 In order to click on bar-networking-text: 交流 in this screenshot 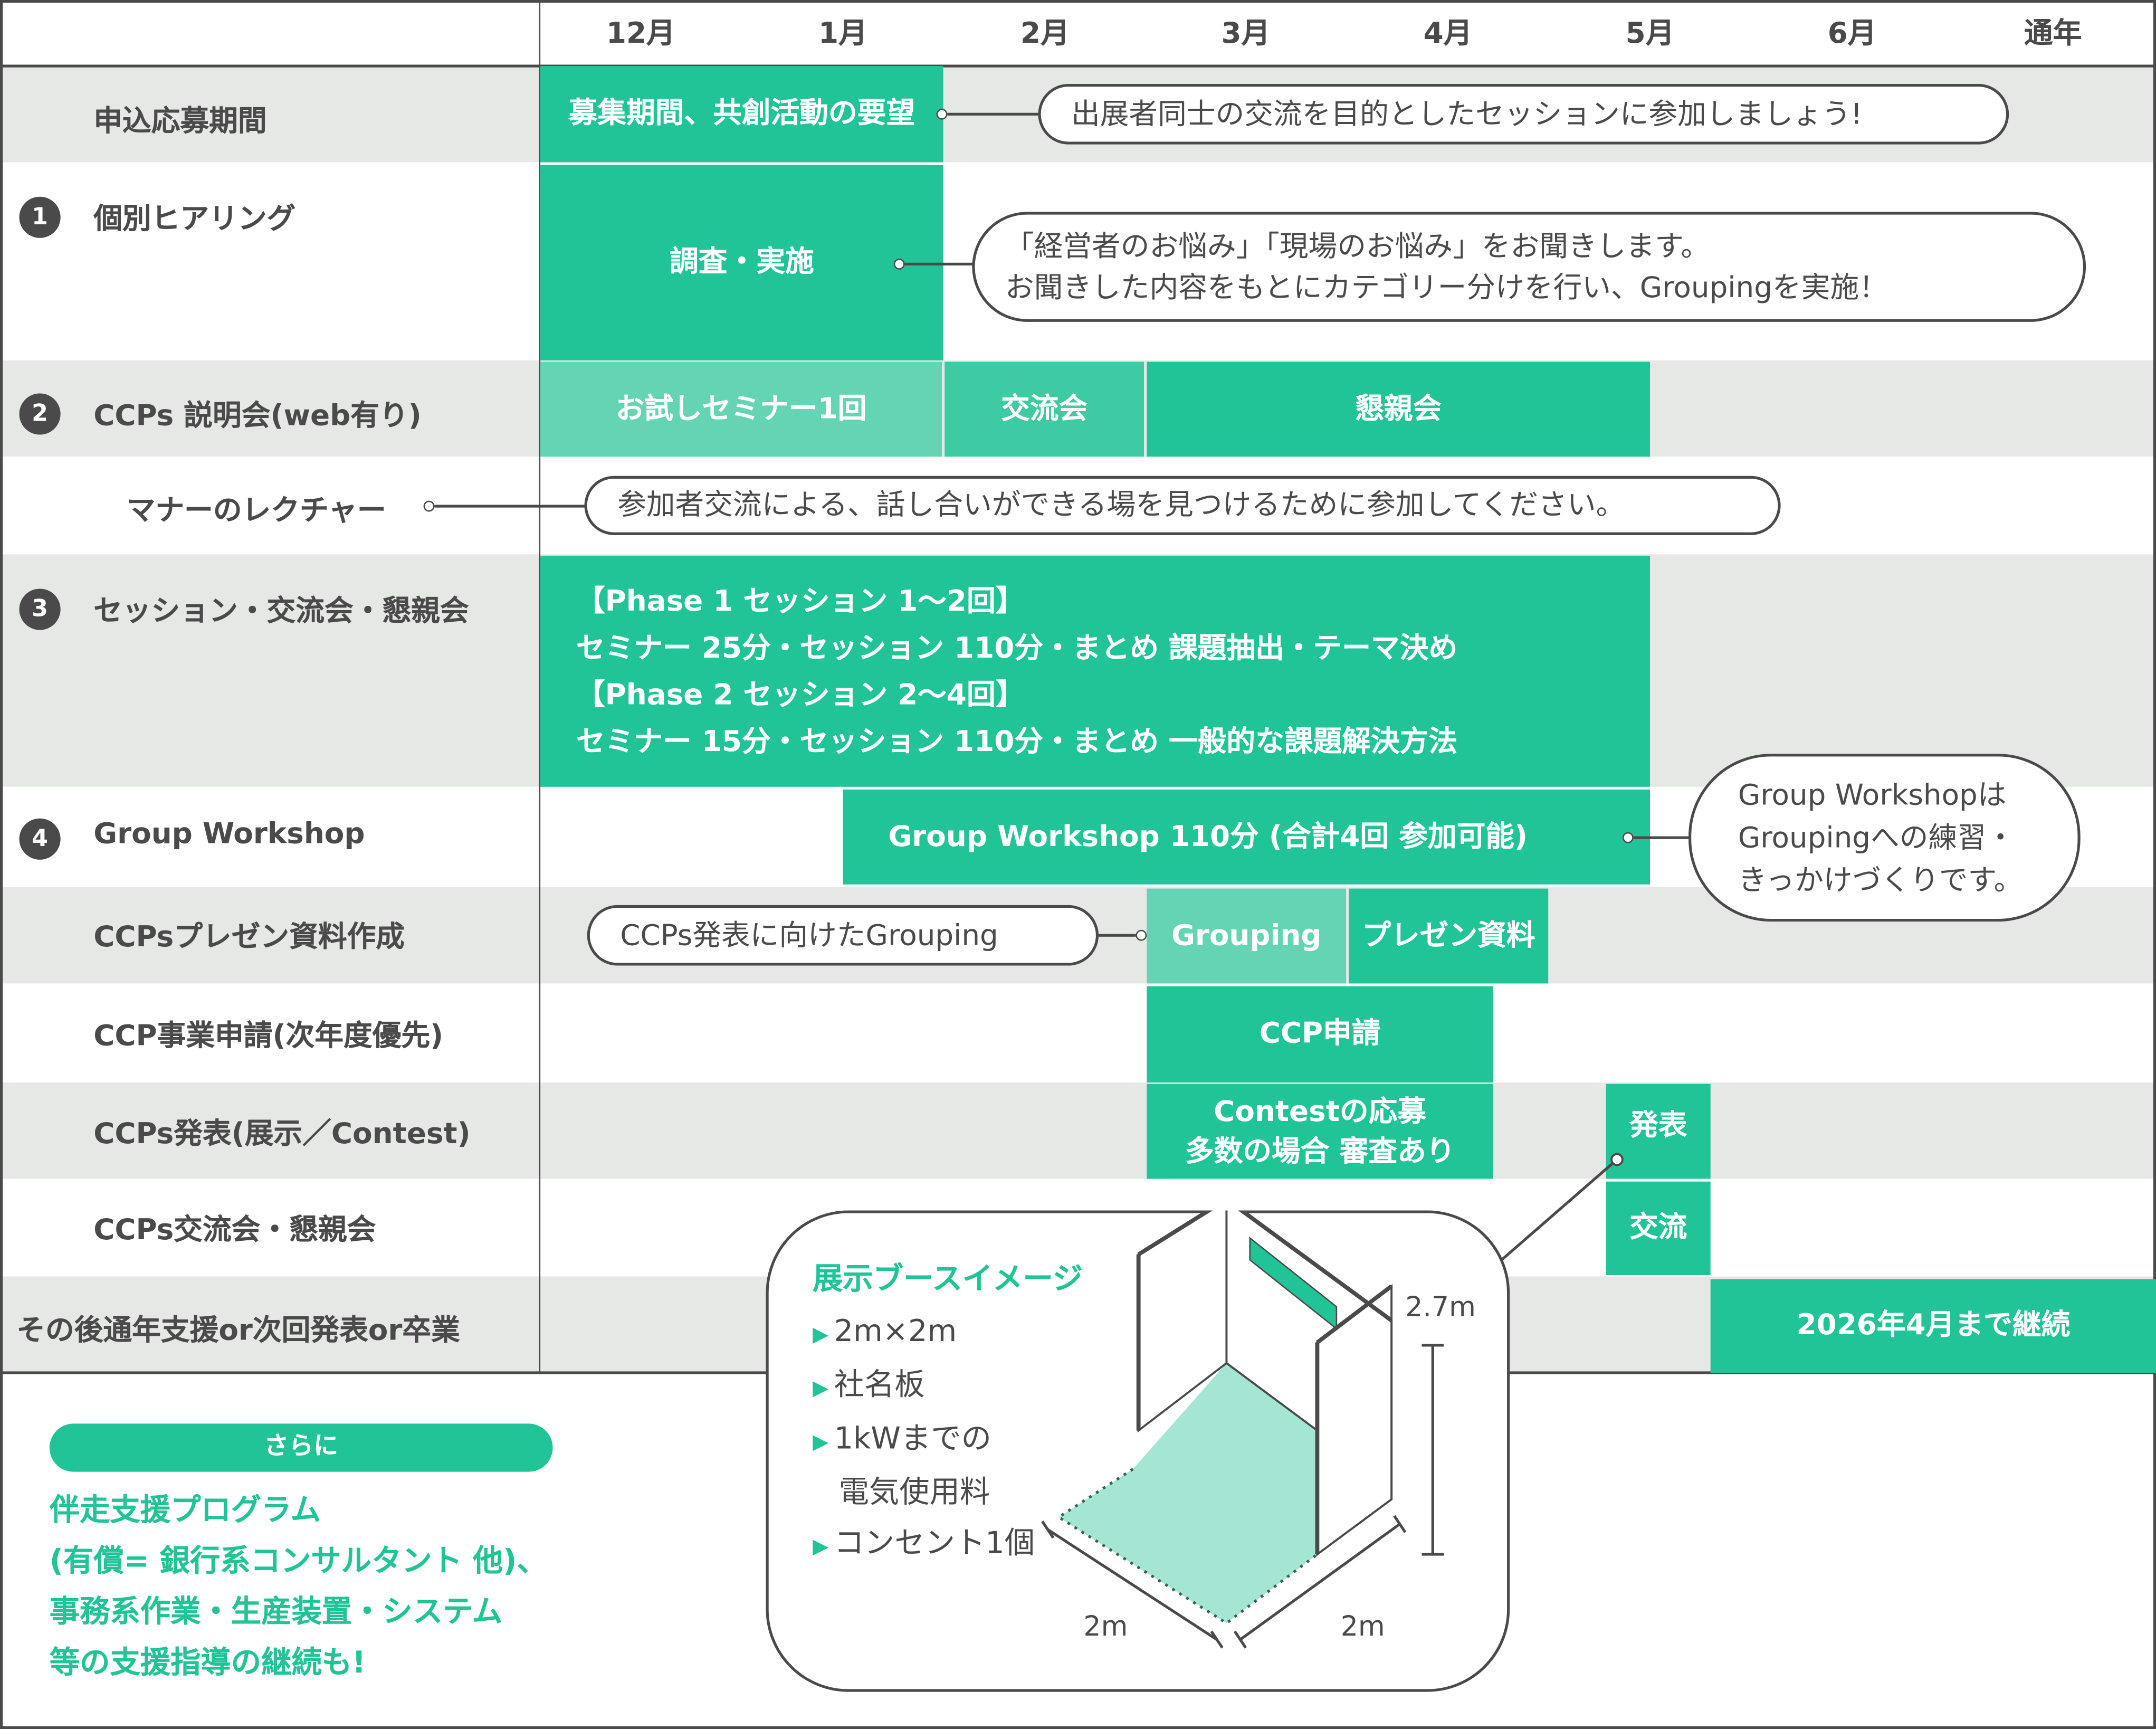, I will do `click(1658, 1227)`.